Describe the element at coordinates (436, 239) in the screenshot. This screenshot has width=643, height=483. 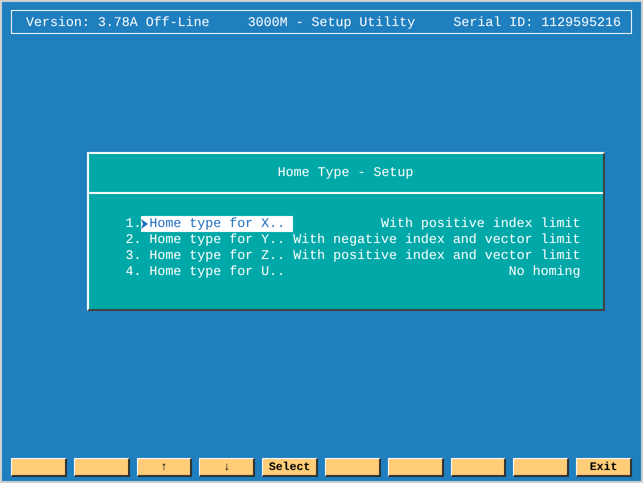
I see `item-value: With negative index and vector limit` at that location.